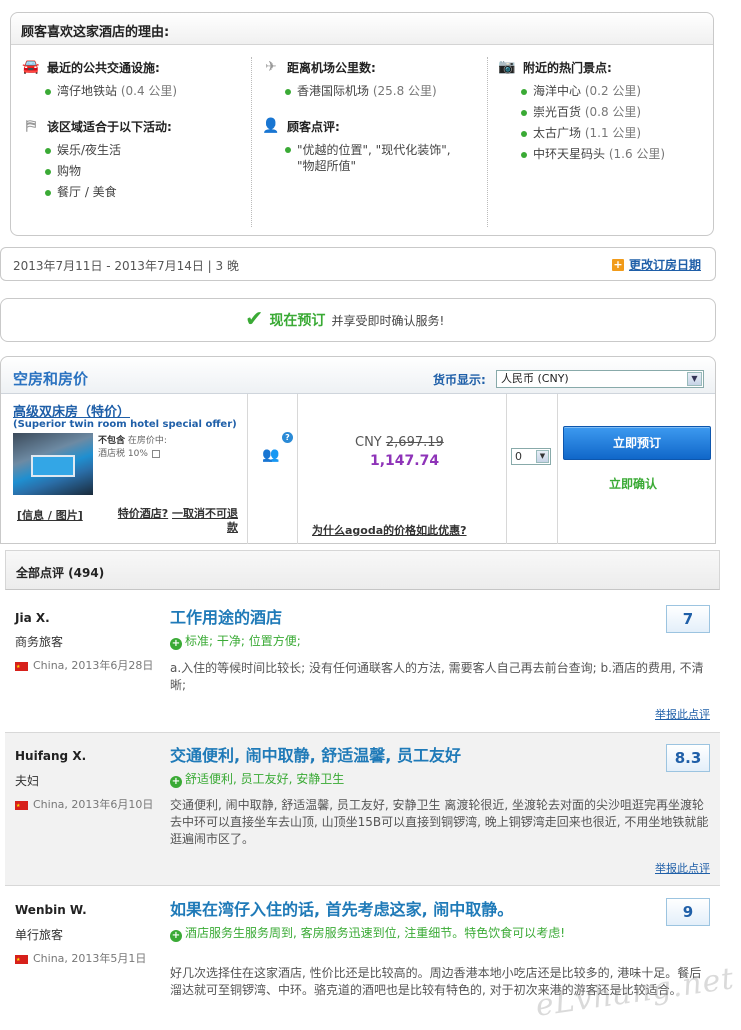 The image size is (741, 1030). I want to click on review-location-date: China, 2013年5月1日, so click(85, 959).